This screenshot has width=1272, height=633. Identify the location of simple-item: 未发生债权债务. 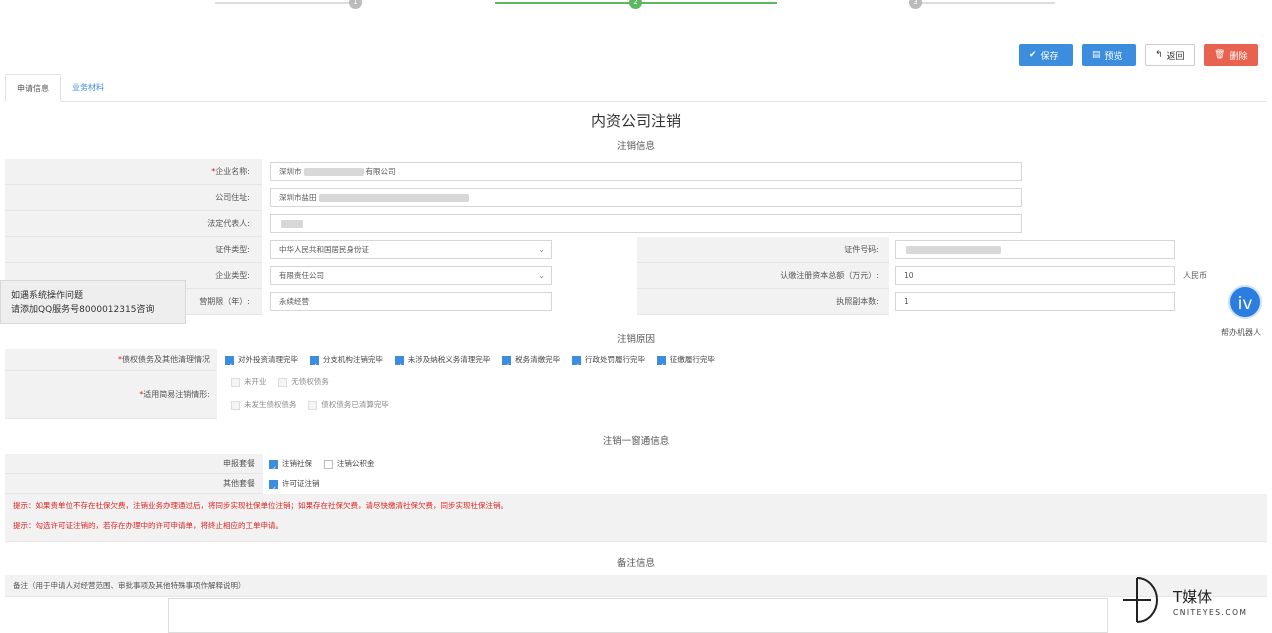
(264, 405).